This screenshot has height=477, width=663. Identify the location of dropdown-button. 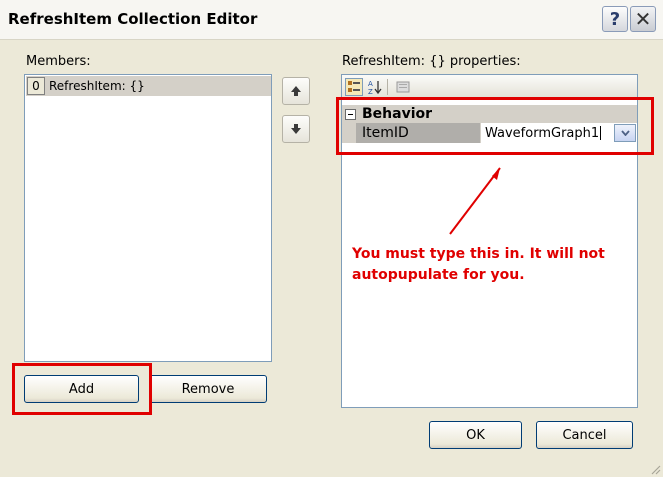
(625, 133).